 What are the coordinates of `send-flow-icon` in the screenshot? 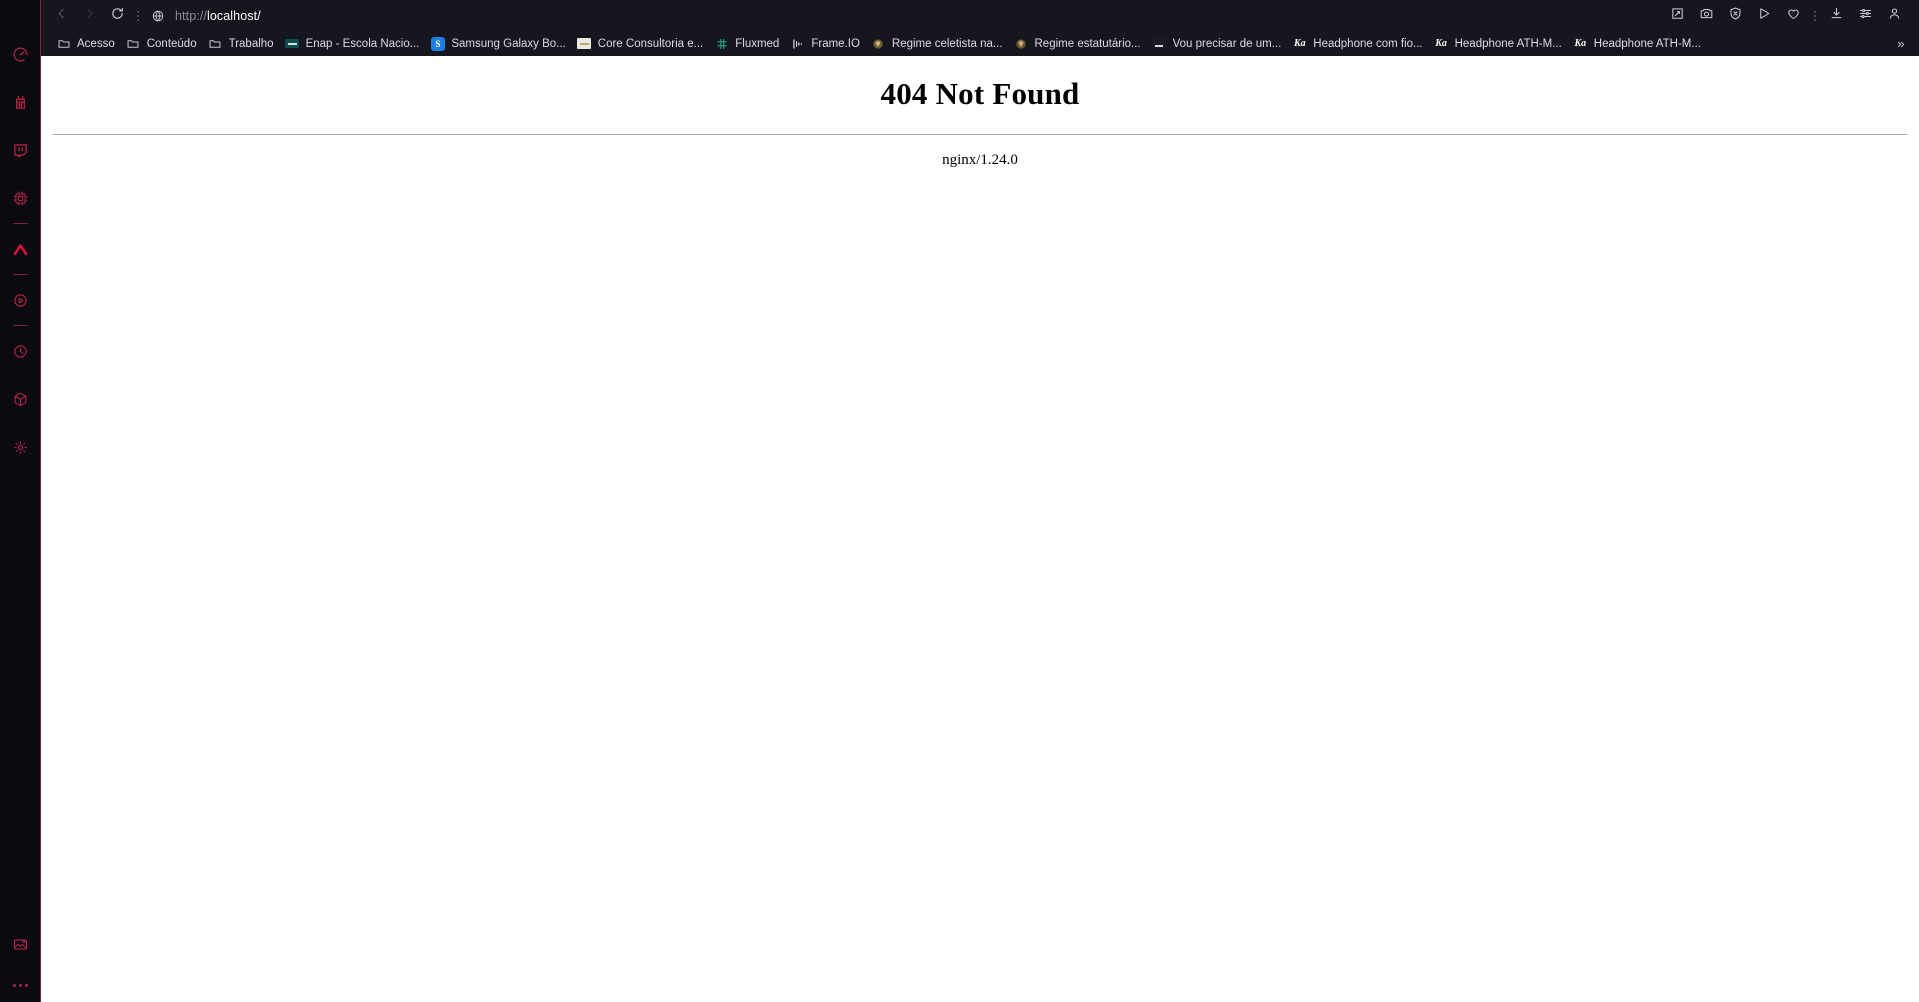 It's located at (1764, 16).